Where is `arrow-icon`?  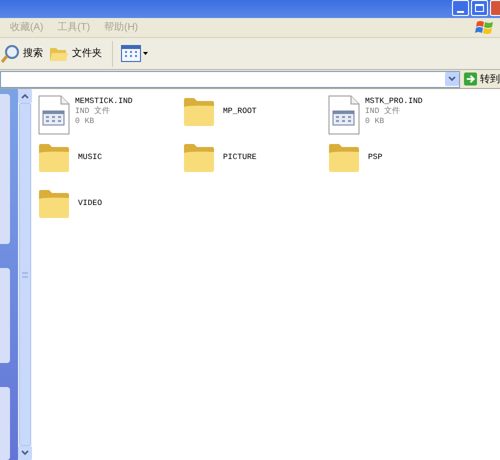 arrow-icon is located at coordinates (470, 79).